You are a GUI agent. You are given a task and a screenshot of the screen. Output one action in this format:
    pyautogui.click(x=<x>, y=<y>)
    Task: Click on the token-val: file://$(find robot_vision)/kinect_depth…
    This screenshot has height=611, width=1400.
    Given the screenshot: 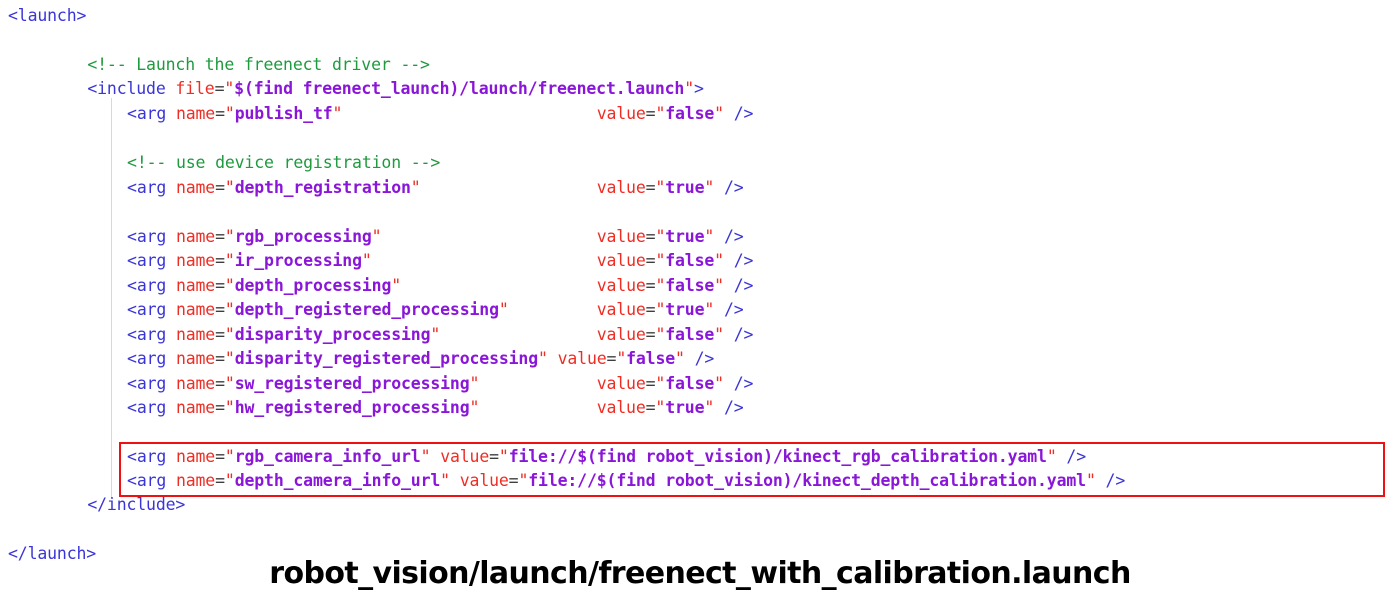 What is the action you would take?
    pyautogui.click(x=807, y=480)
    